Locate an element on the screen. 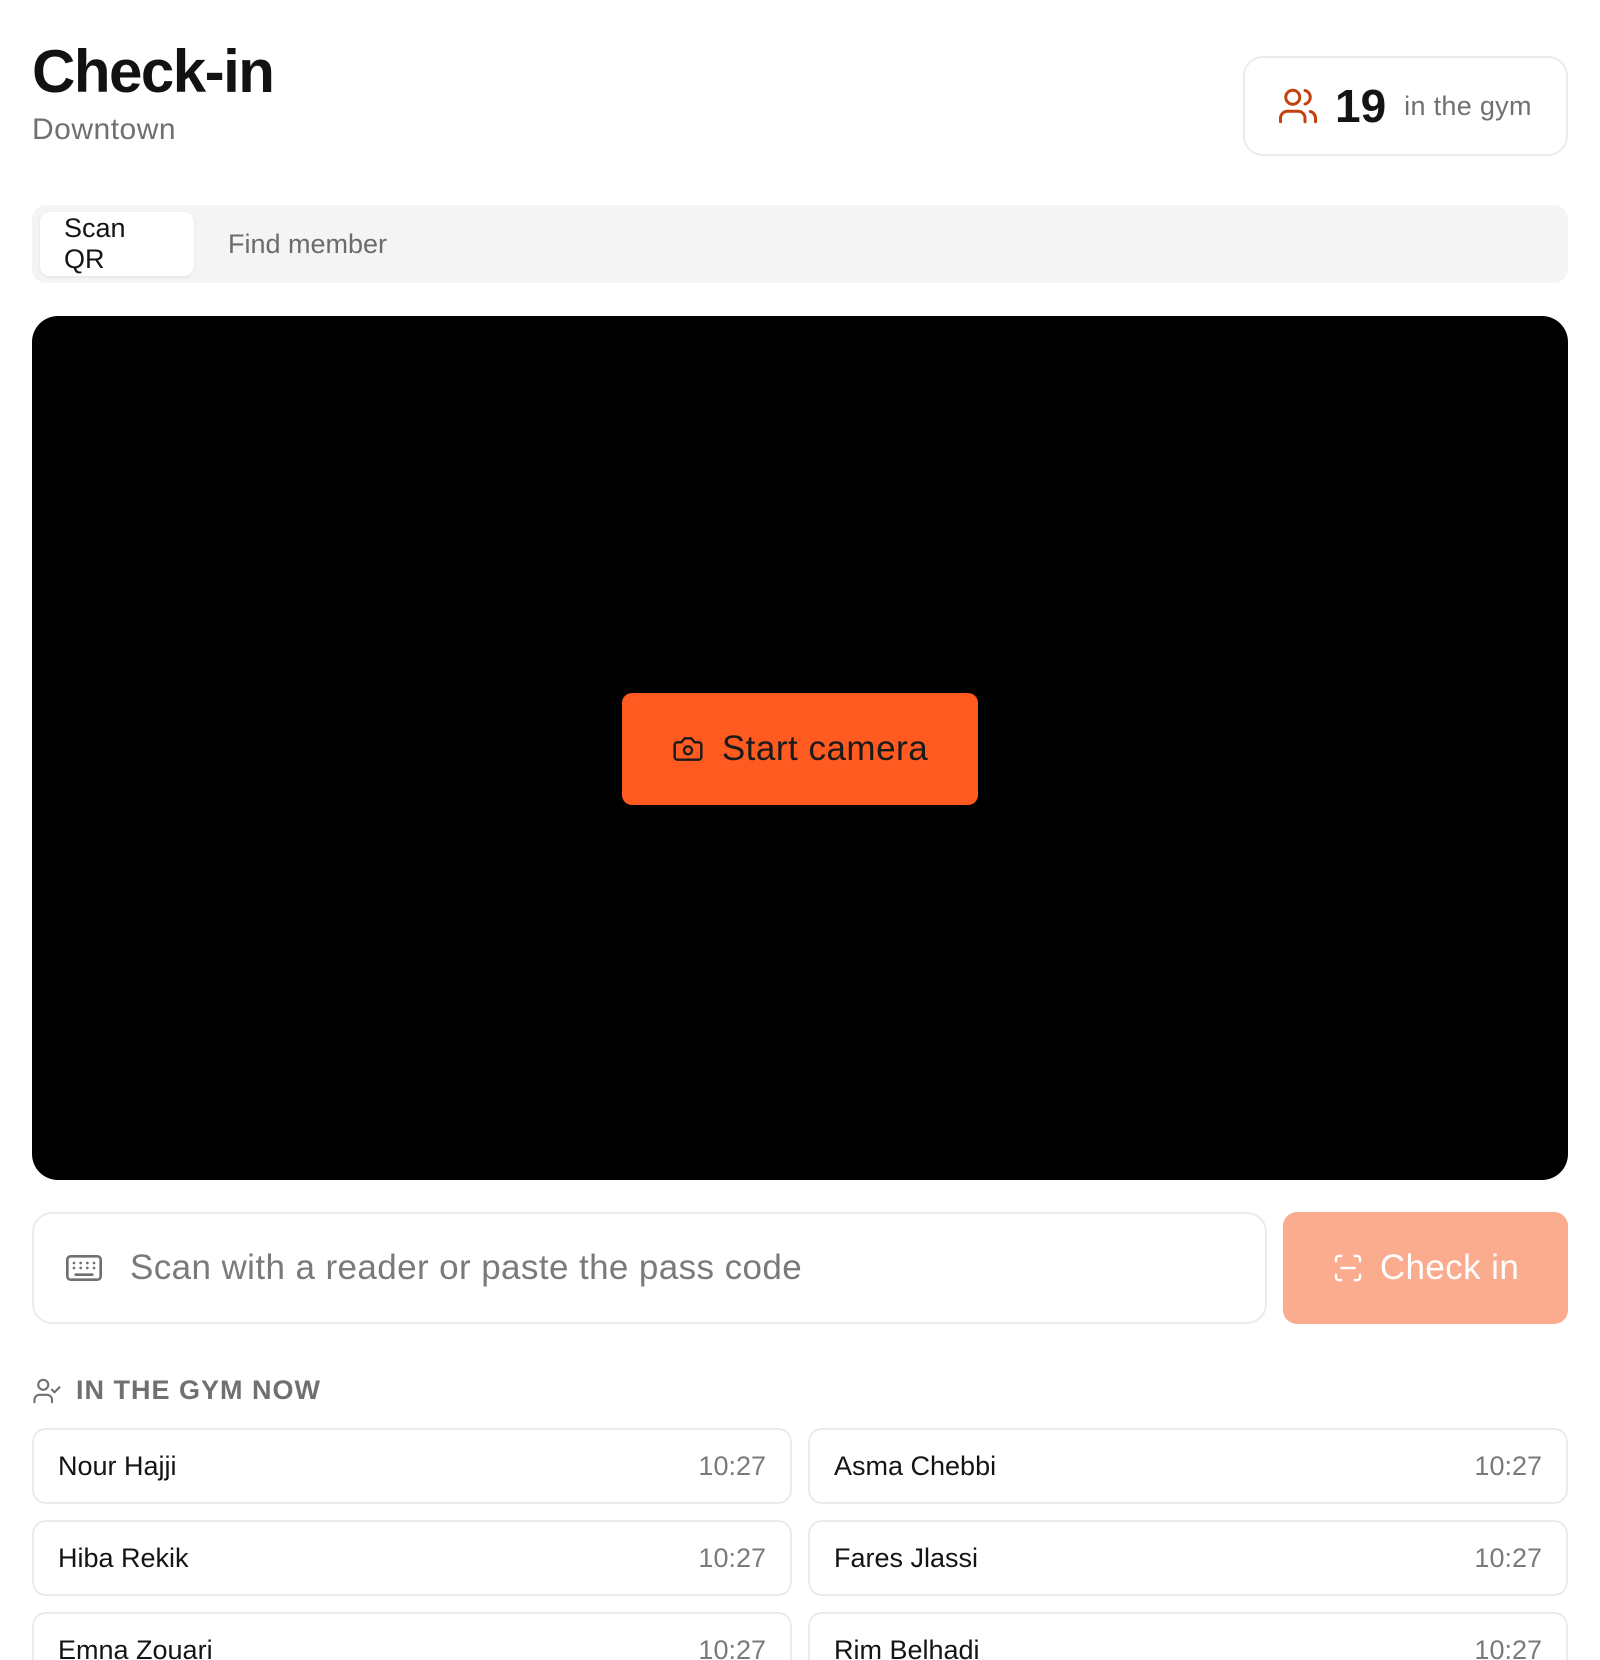 This screenshot has width=1600, height=1660. keyboard-icon is located at coordinates (84, 1268).